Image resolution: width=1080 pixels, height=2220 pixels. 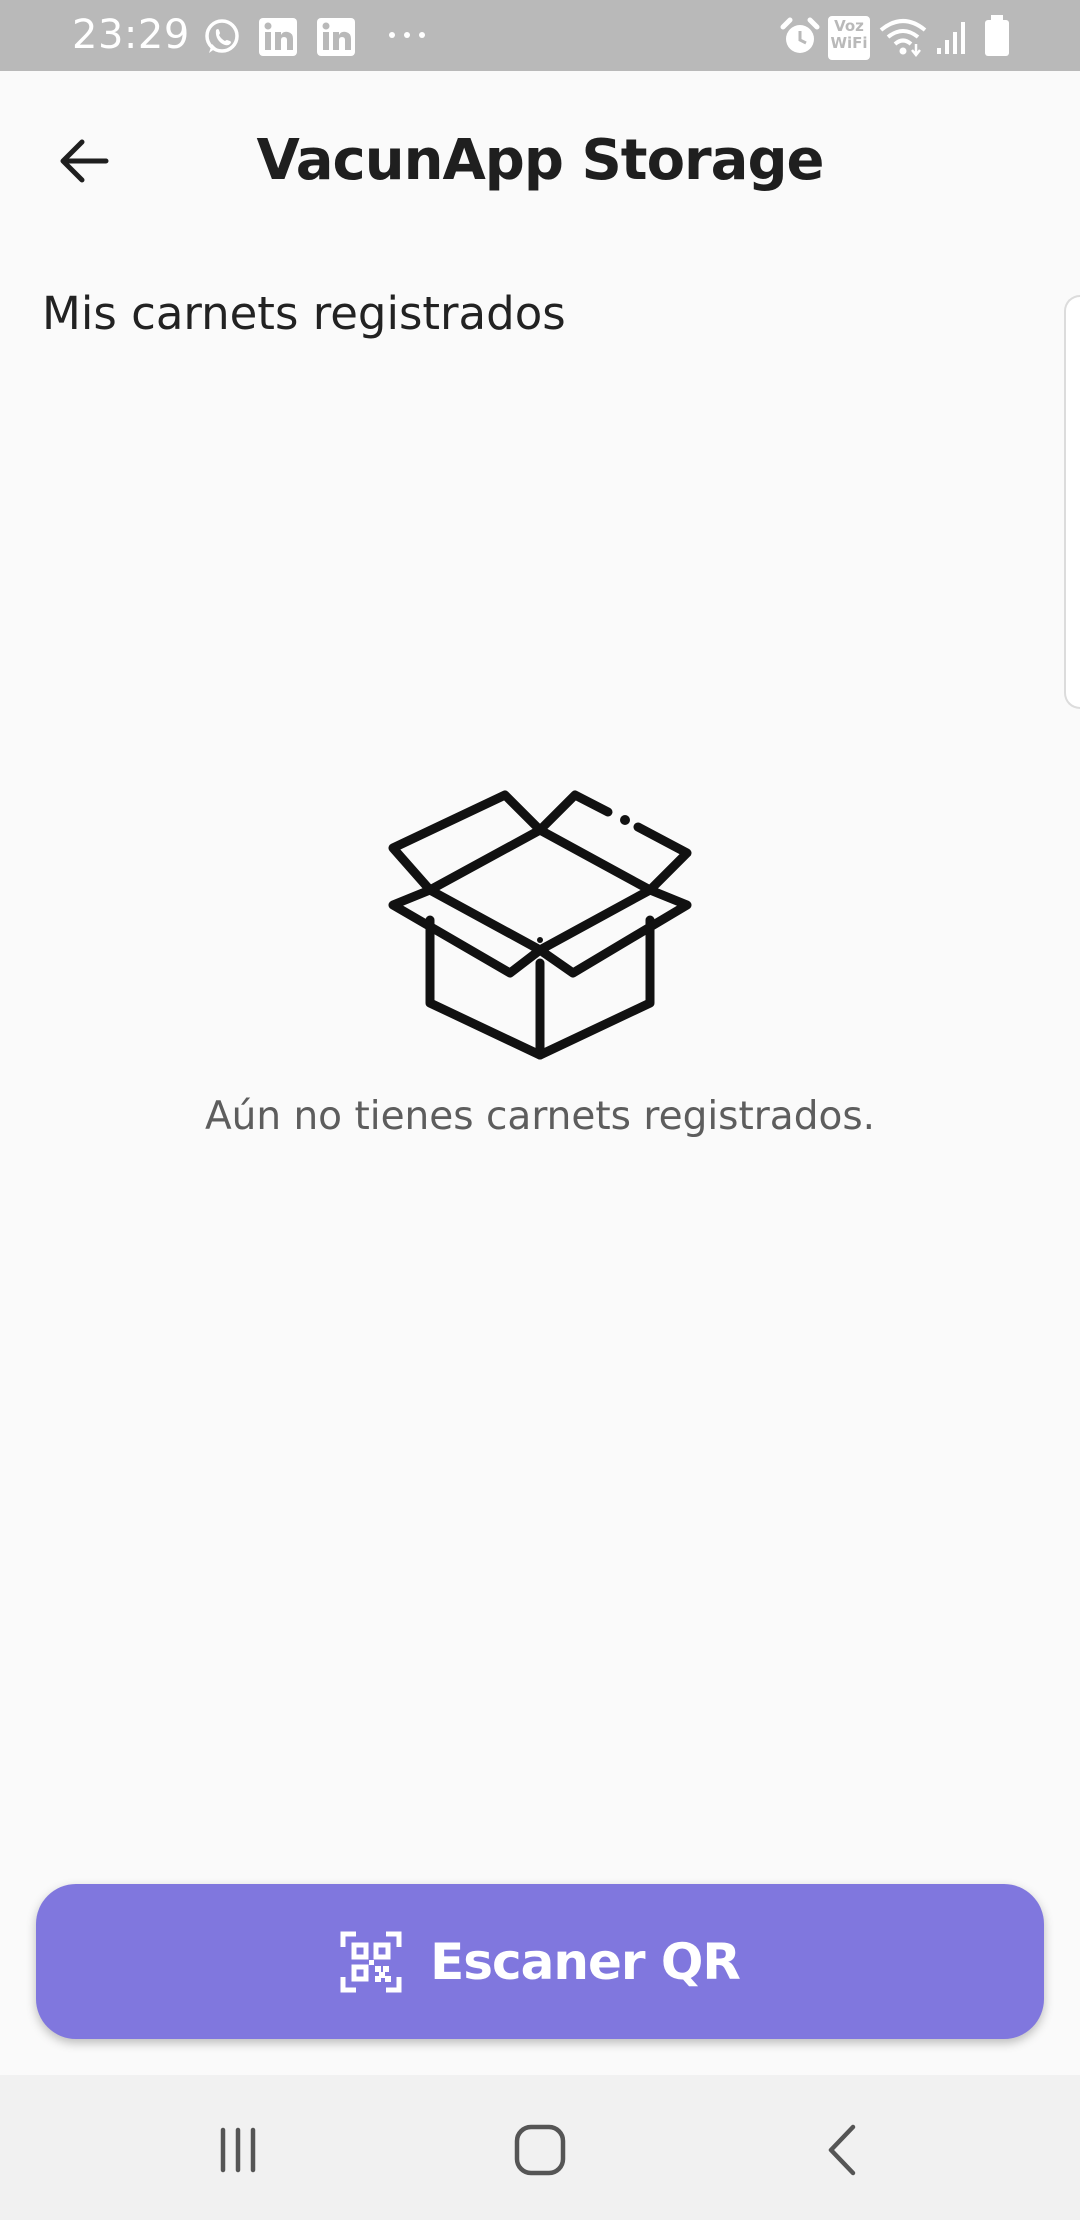 What do you see at coordinates (903, 38) in the screenshot?
I see `wifi-icon` at bounding box center [903, 38].